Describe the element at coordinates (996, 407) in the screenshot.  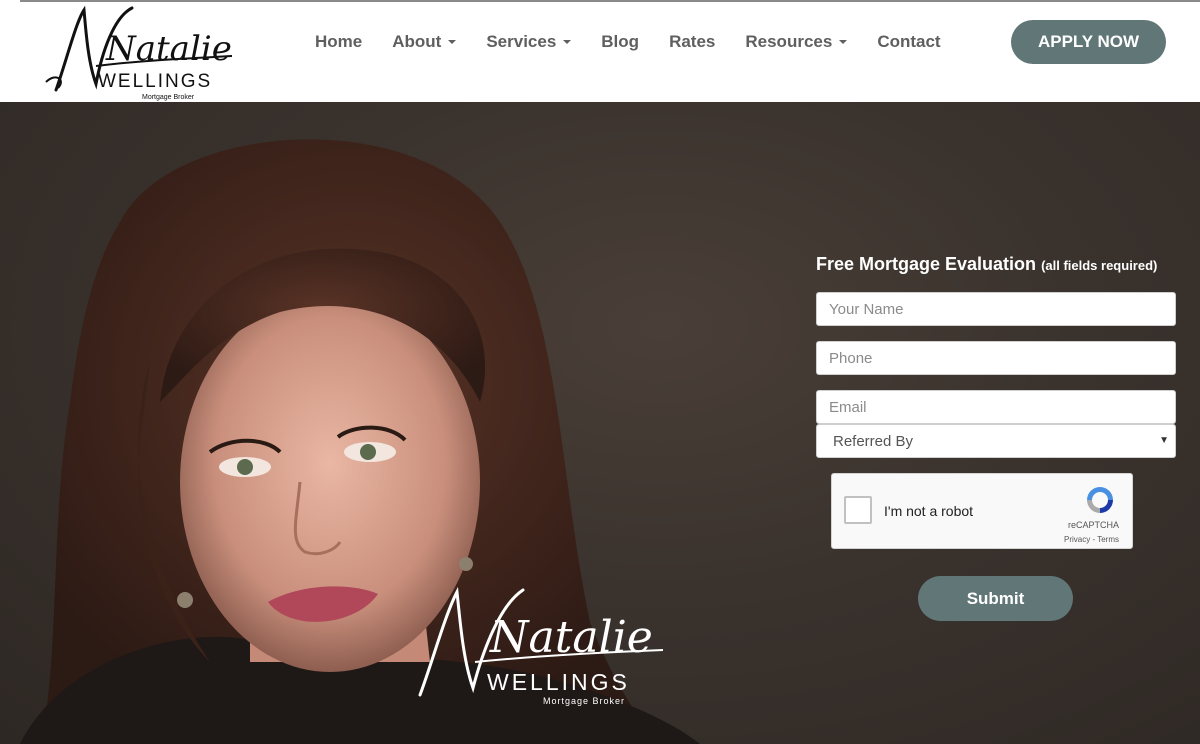
I see `email-input` at that location.